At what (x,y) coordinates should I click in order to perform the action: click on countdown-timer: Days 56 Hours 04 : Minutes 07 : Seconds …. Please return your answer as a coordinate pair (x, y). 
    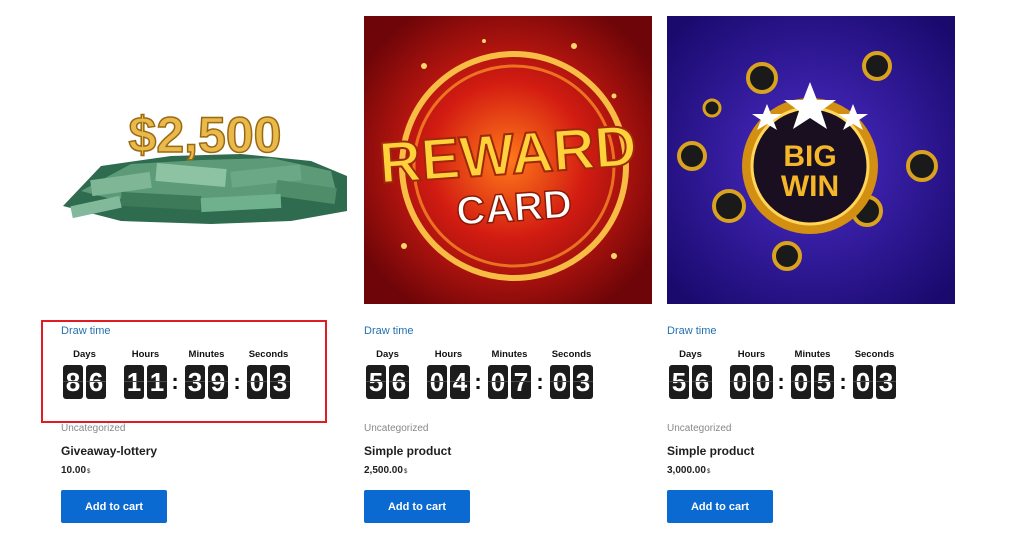
    Looking at the image, I should click on (494, 374).